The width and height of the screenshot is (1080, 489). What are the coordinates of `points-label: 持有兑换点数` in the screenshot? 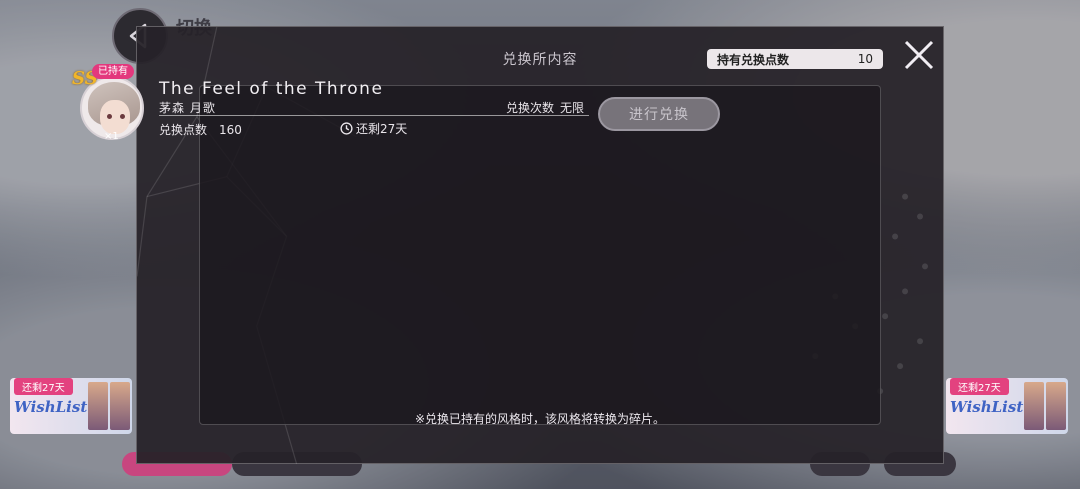 It's located at (753, 59).